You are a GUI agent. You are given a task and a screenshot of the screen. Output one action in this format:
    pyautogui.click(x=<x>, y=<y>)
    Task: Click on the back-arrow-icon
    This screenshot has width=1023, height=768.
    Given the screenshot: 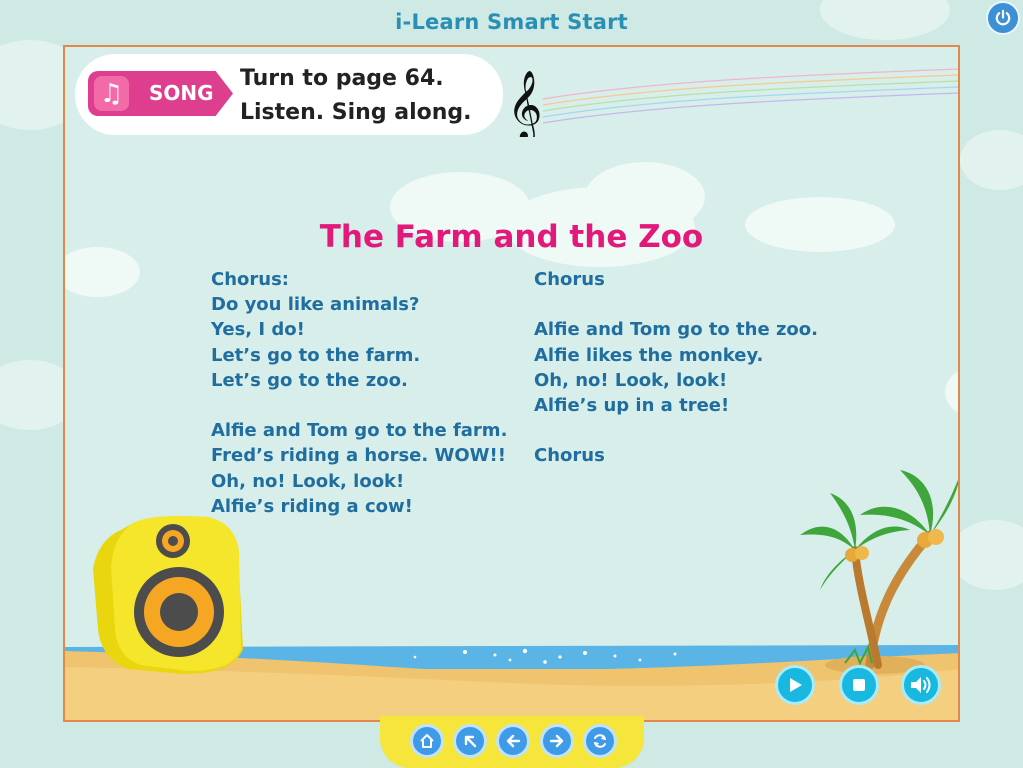 What is the action you would take?
    pyautogui.click(x=470, y=741)
    